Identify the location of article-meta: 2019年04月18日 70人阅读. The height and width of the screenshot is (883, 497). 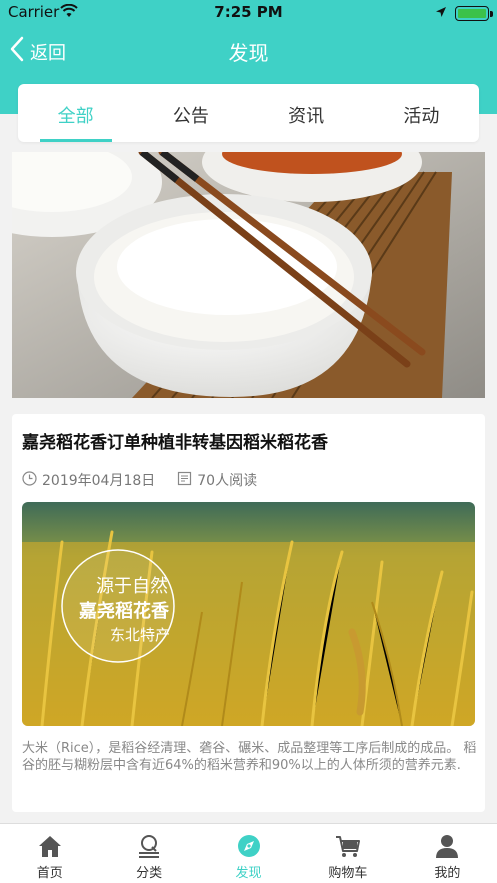
(139, 480).